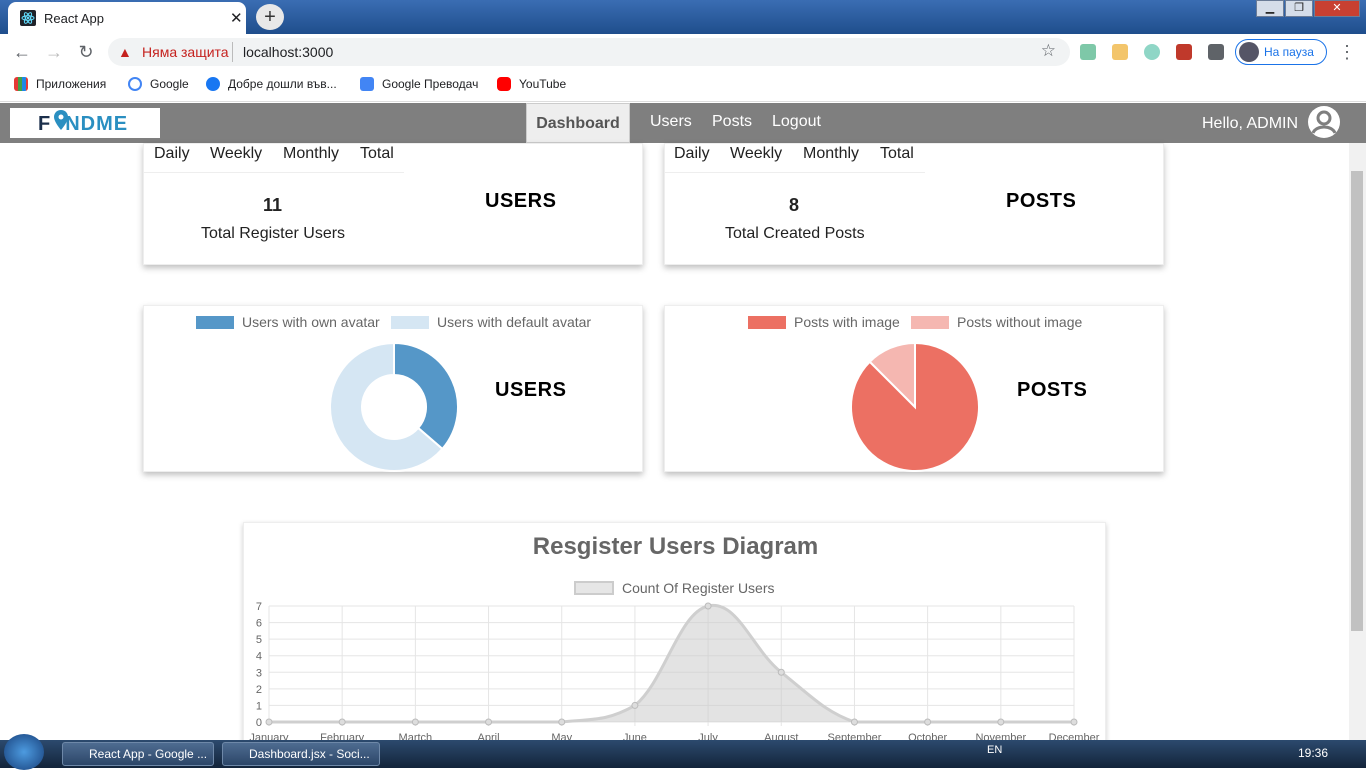  I want to click on total-users-value: 11, so click(273, 205).